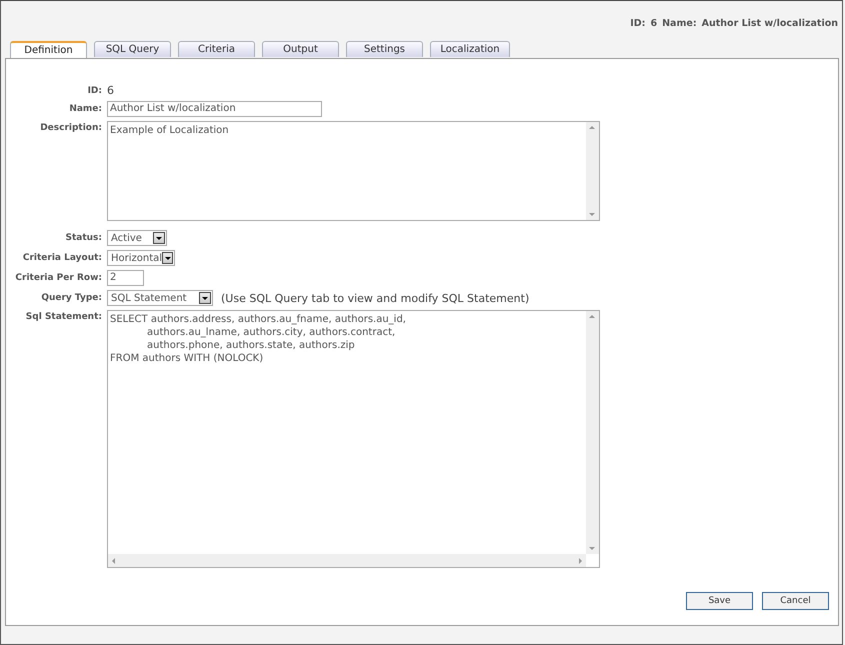 This screenshot has width=845, height=645. I want to click on field-label: Query Type:, so click(71, 298).